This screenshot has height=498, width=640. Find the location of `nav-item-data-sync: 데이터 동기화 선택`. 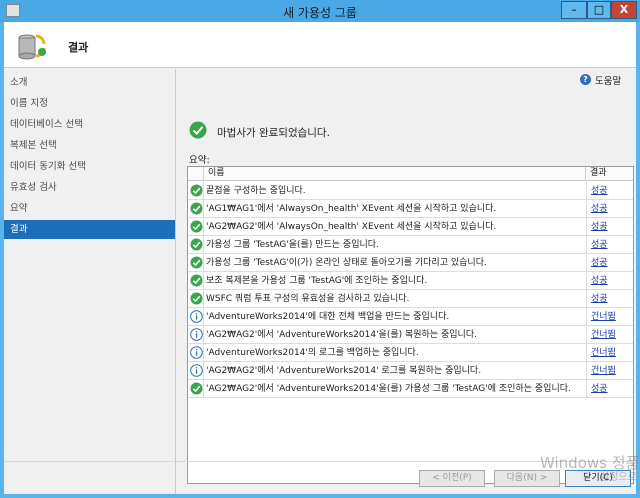

nav-item-data-sync: 데이터 동기화 선택 is located at coordinates (89, 166).